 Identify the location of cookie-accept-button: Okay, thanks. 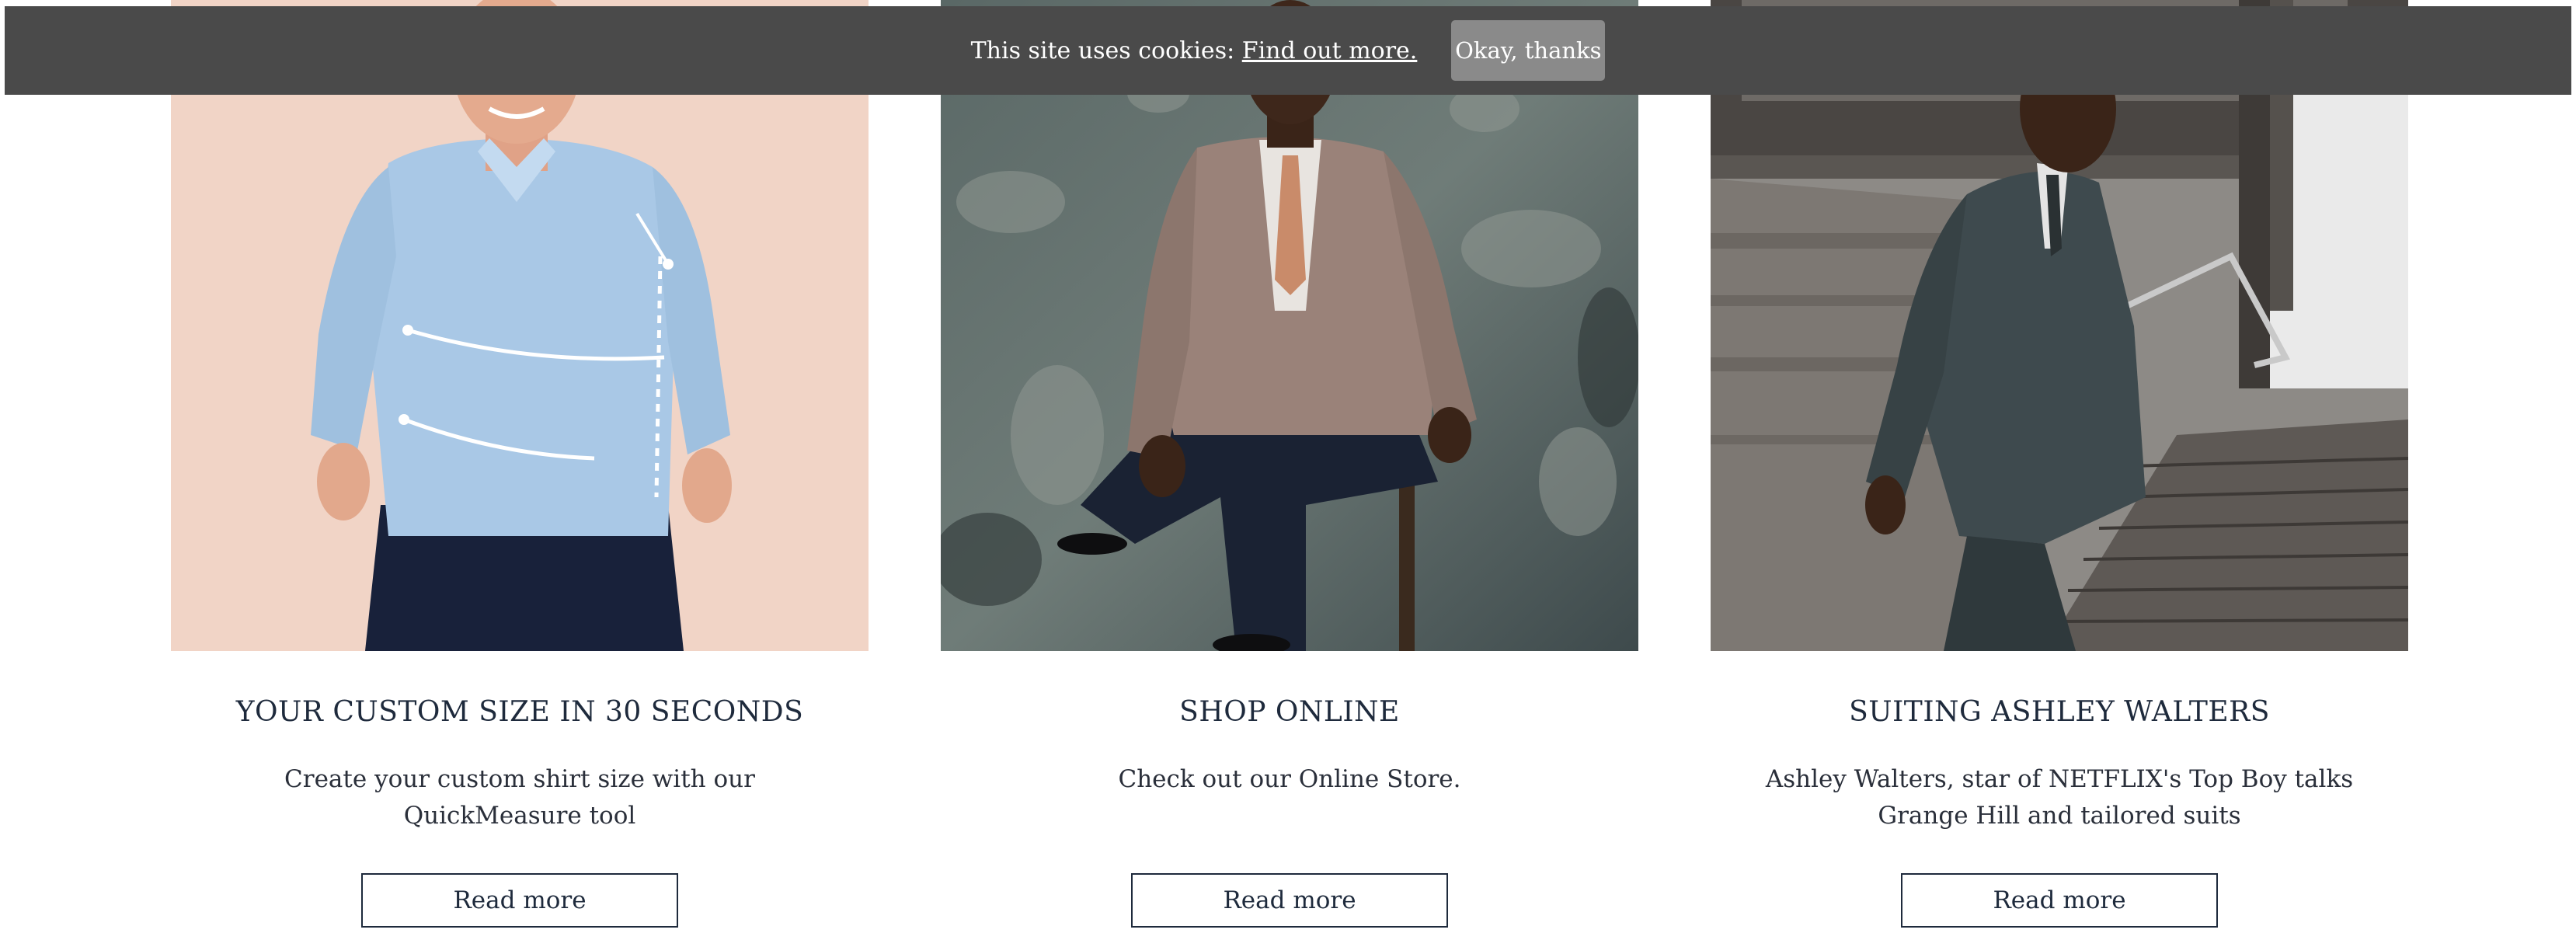
(1528, 51).